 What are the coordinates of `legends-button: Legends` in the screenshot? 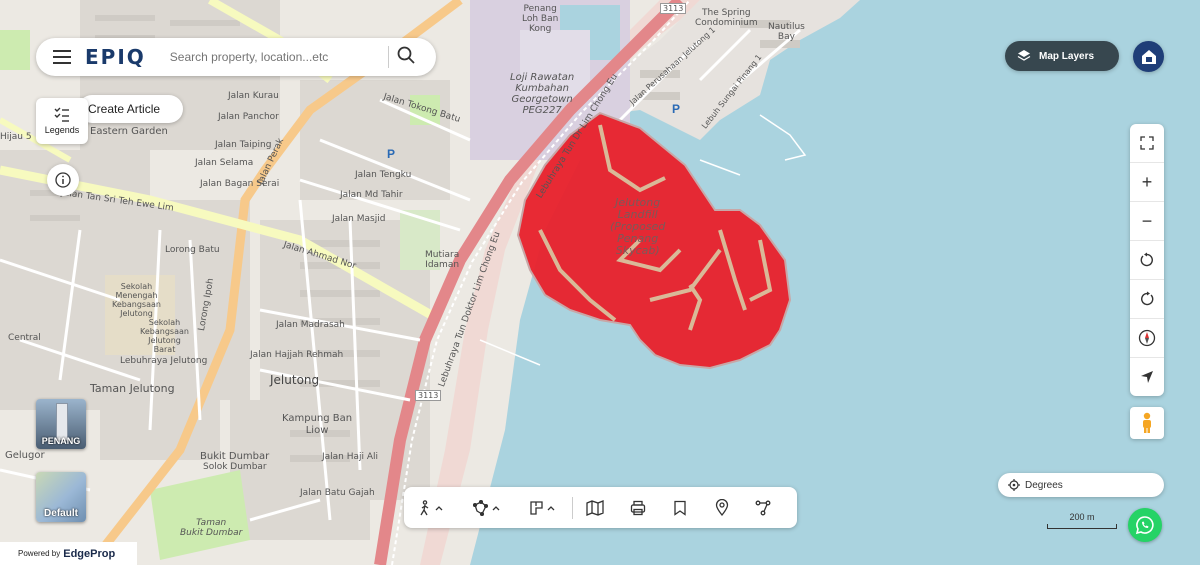 It's located at (62, 121).